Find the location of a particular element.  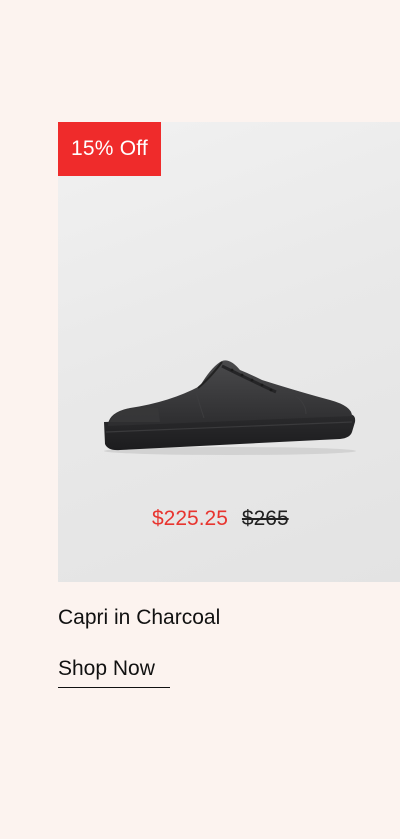

sale-price: $225.25 is located at coordinates (190, 518).